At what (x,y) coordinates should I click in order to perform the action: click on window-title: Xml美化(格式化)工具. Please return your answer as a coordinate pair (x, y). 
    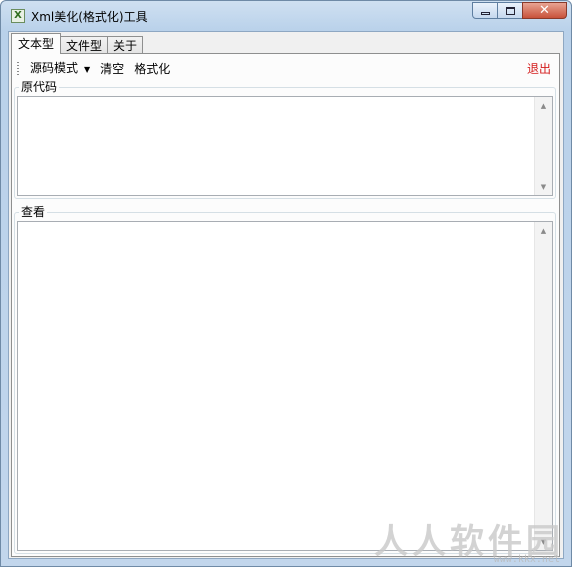
    Looking at the image, I should click on (89, 17).